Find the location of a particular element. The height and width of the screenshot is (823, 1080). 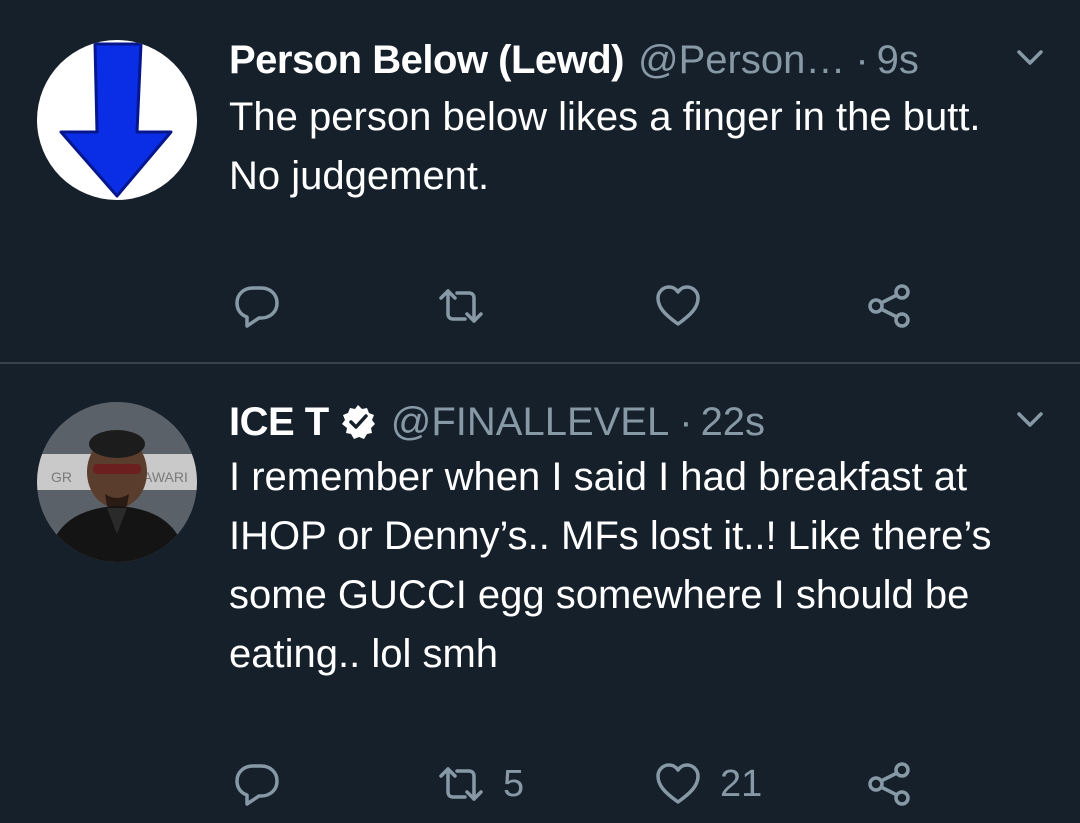

tweet-header: ICE T @FINALLEVEL · 22s is located at coordinates (636, 422).